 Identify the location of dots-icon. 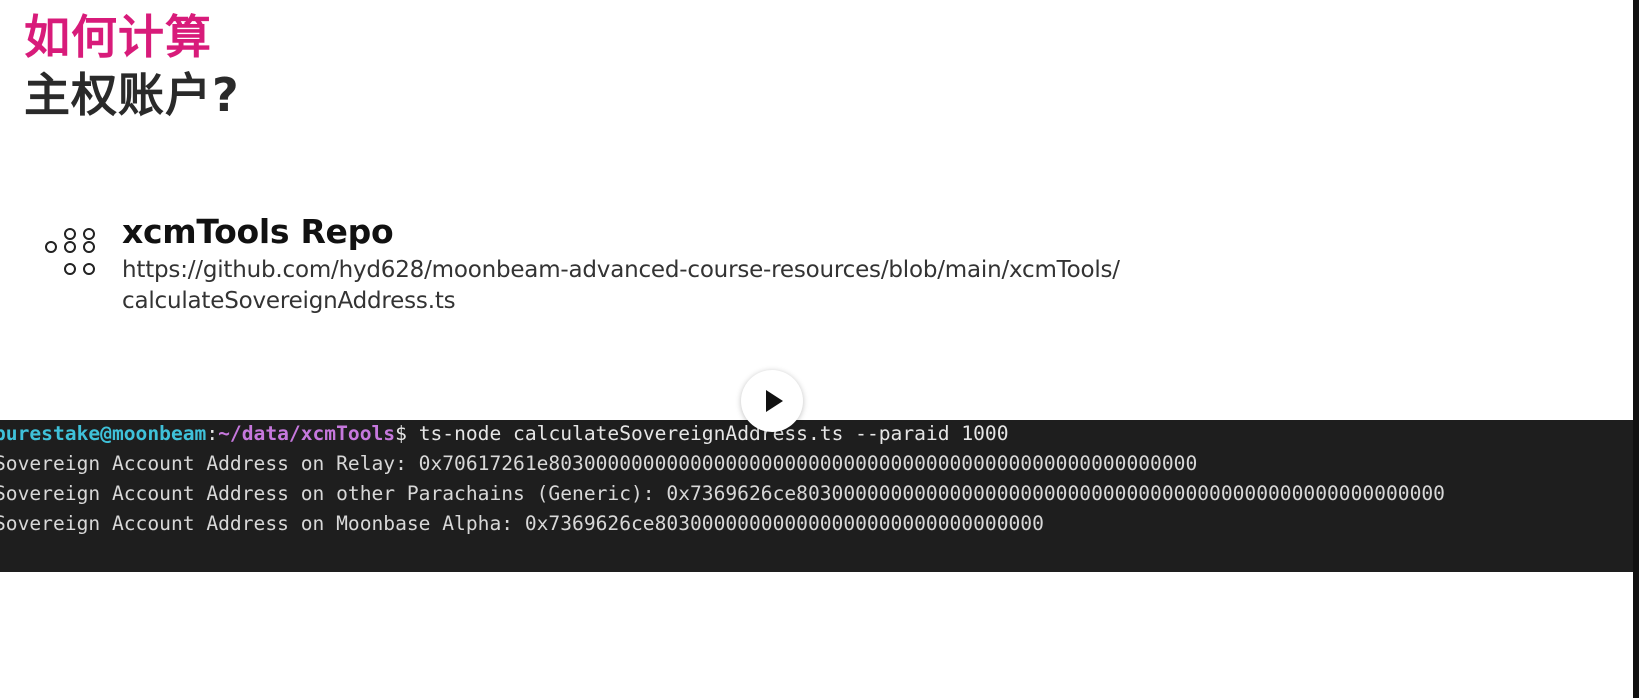
(77, 258).